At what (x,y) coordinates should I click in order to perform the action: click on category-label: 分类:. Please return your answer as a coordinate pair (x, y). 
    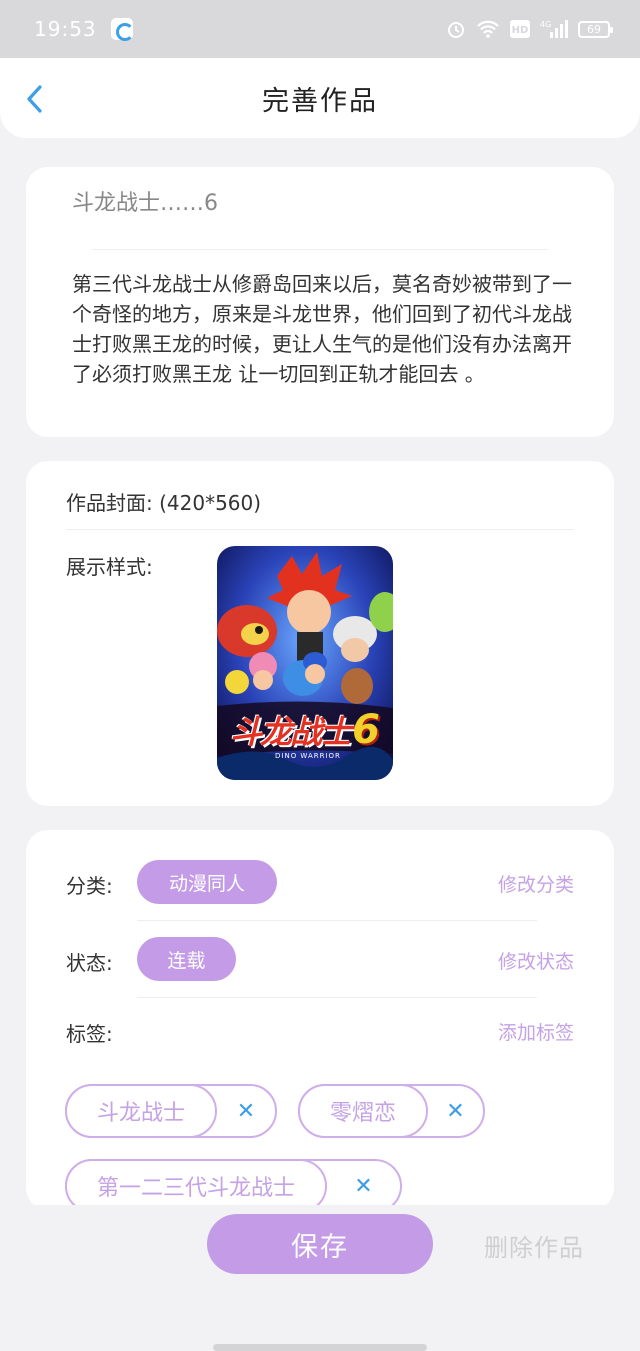
    Looking at the image, I should click on (89, 886).